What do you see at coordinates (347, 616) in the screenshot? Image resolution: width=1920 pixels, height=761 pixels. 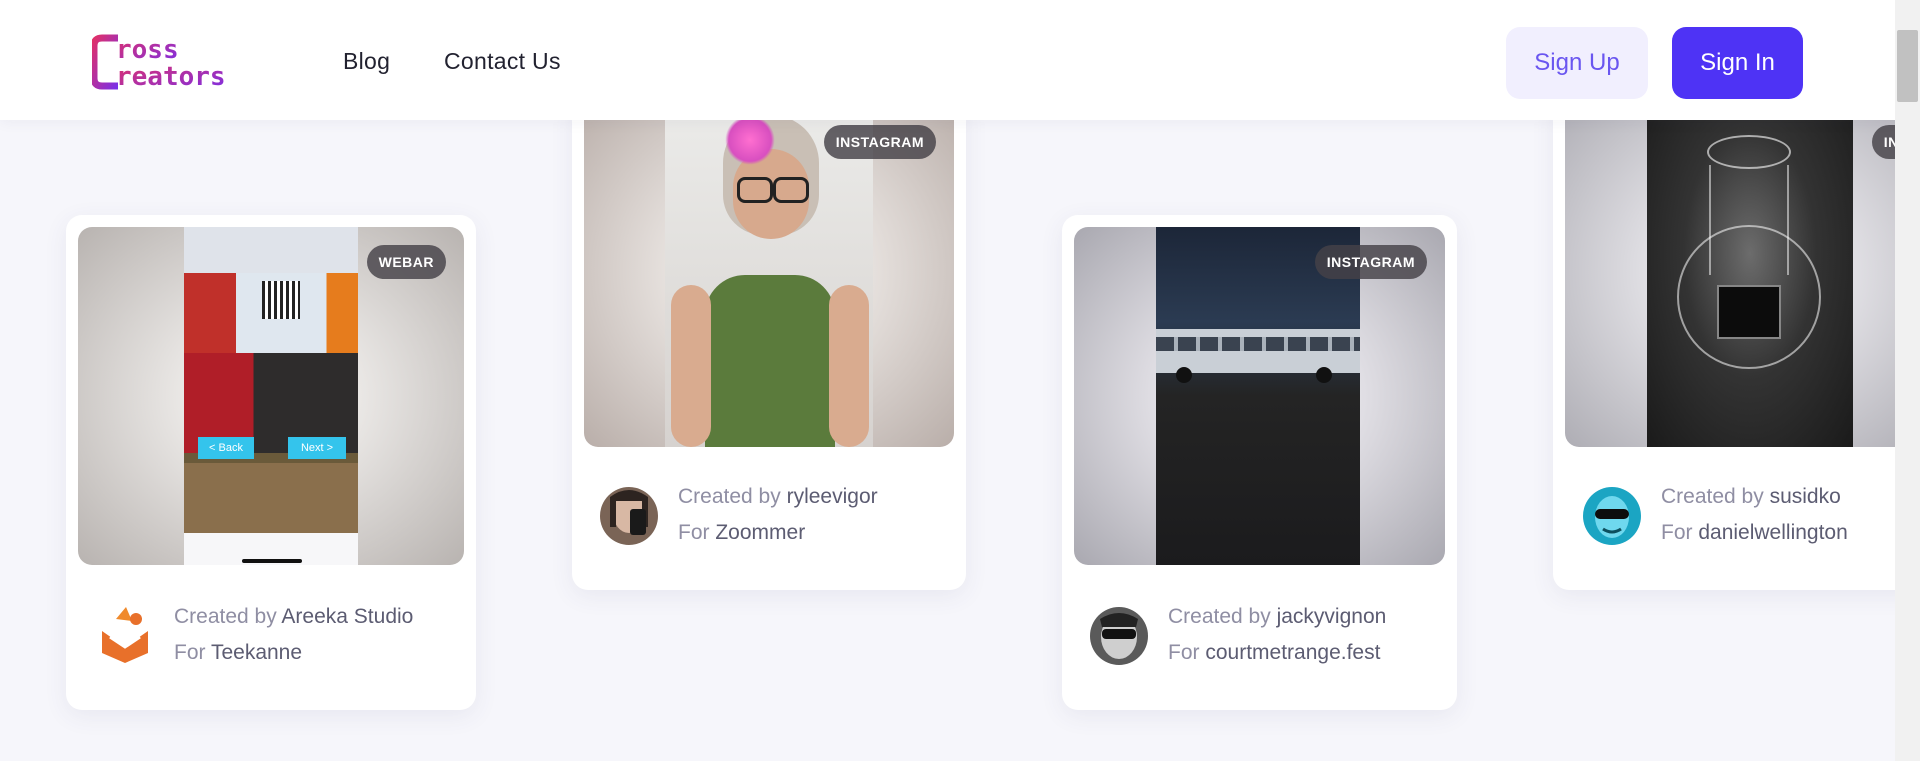 I see `creator-name: Areeka Studio` at bounding box center [347, 616].